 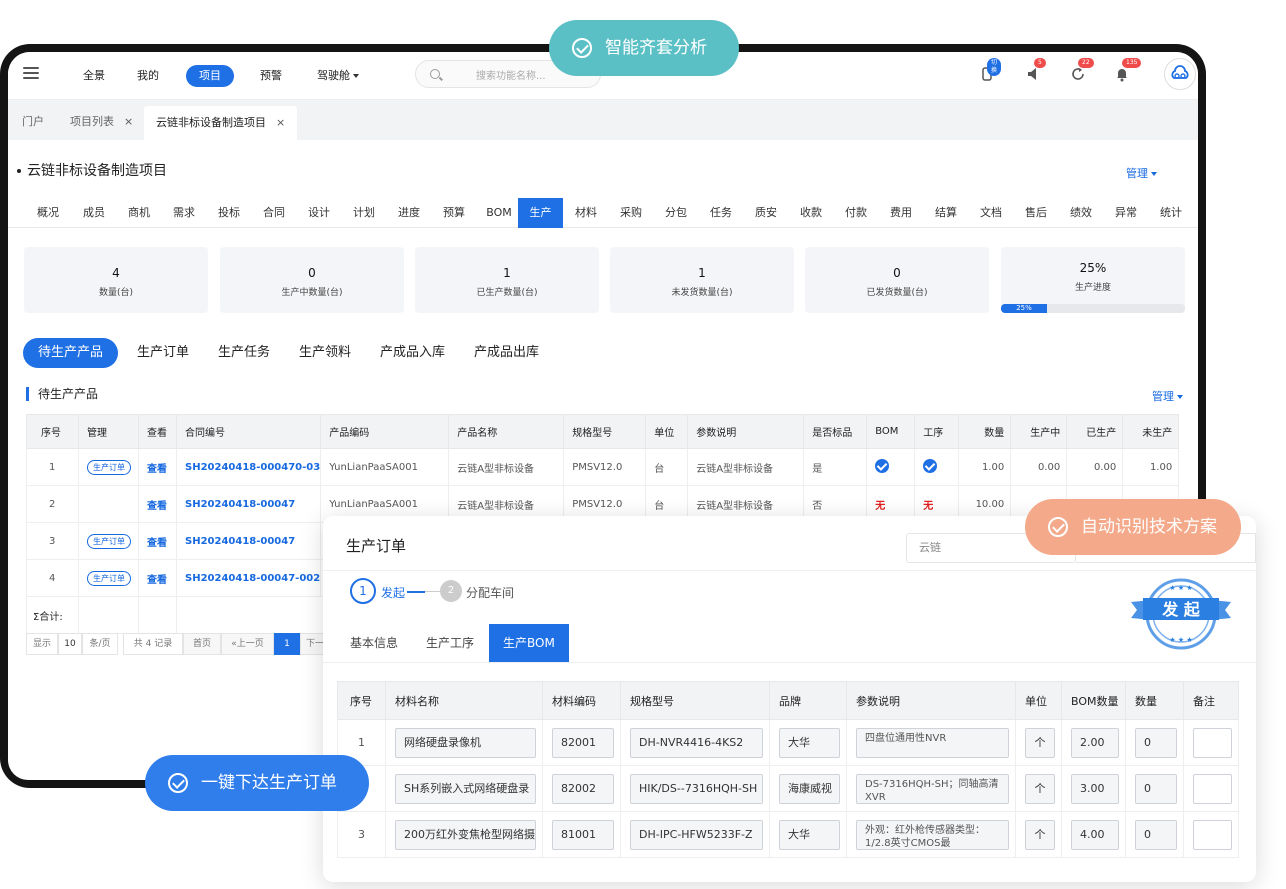 I want to click on feature-pill-label: 一键下达生产订单, so click(x=269, y=783).